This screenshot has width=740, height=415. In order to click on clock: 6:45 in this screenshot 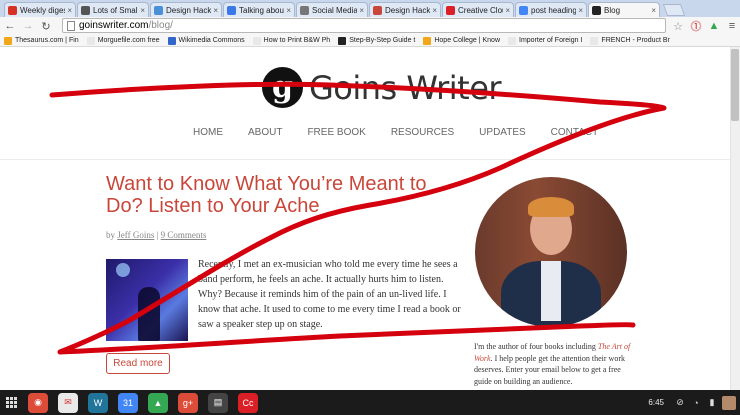, I will do `click(656, 402)`.